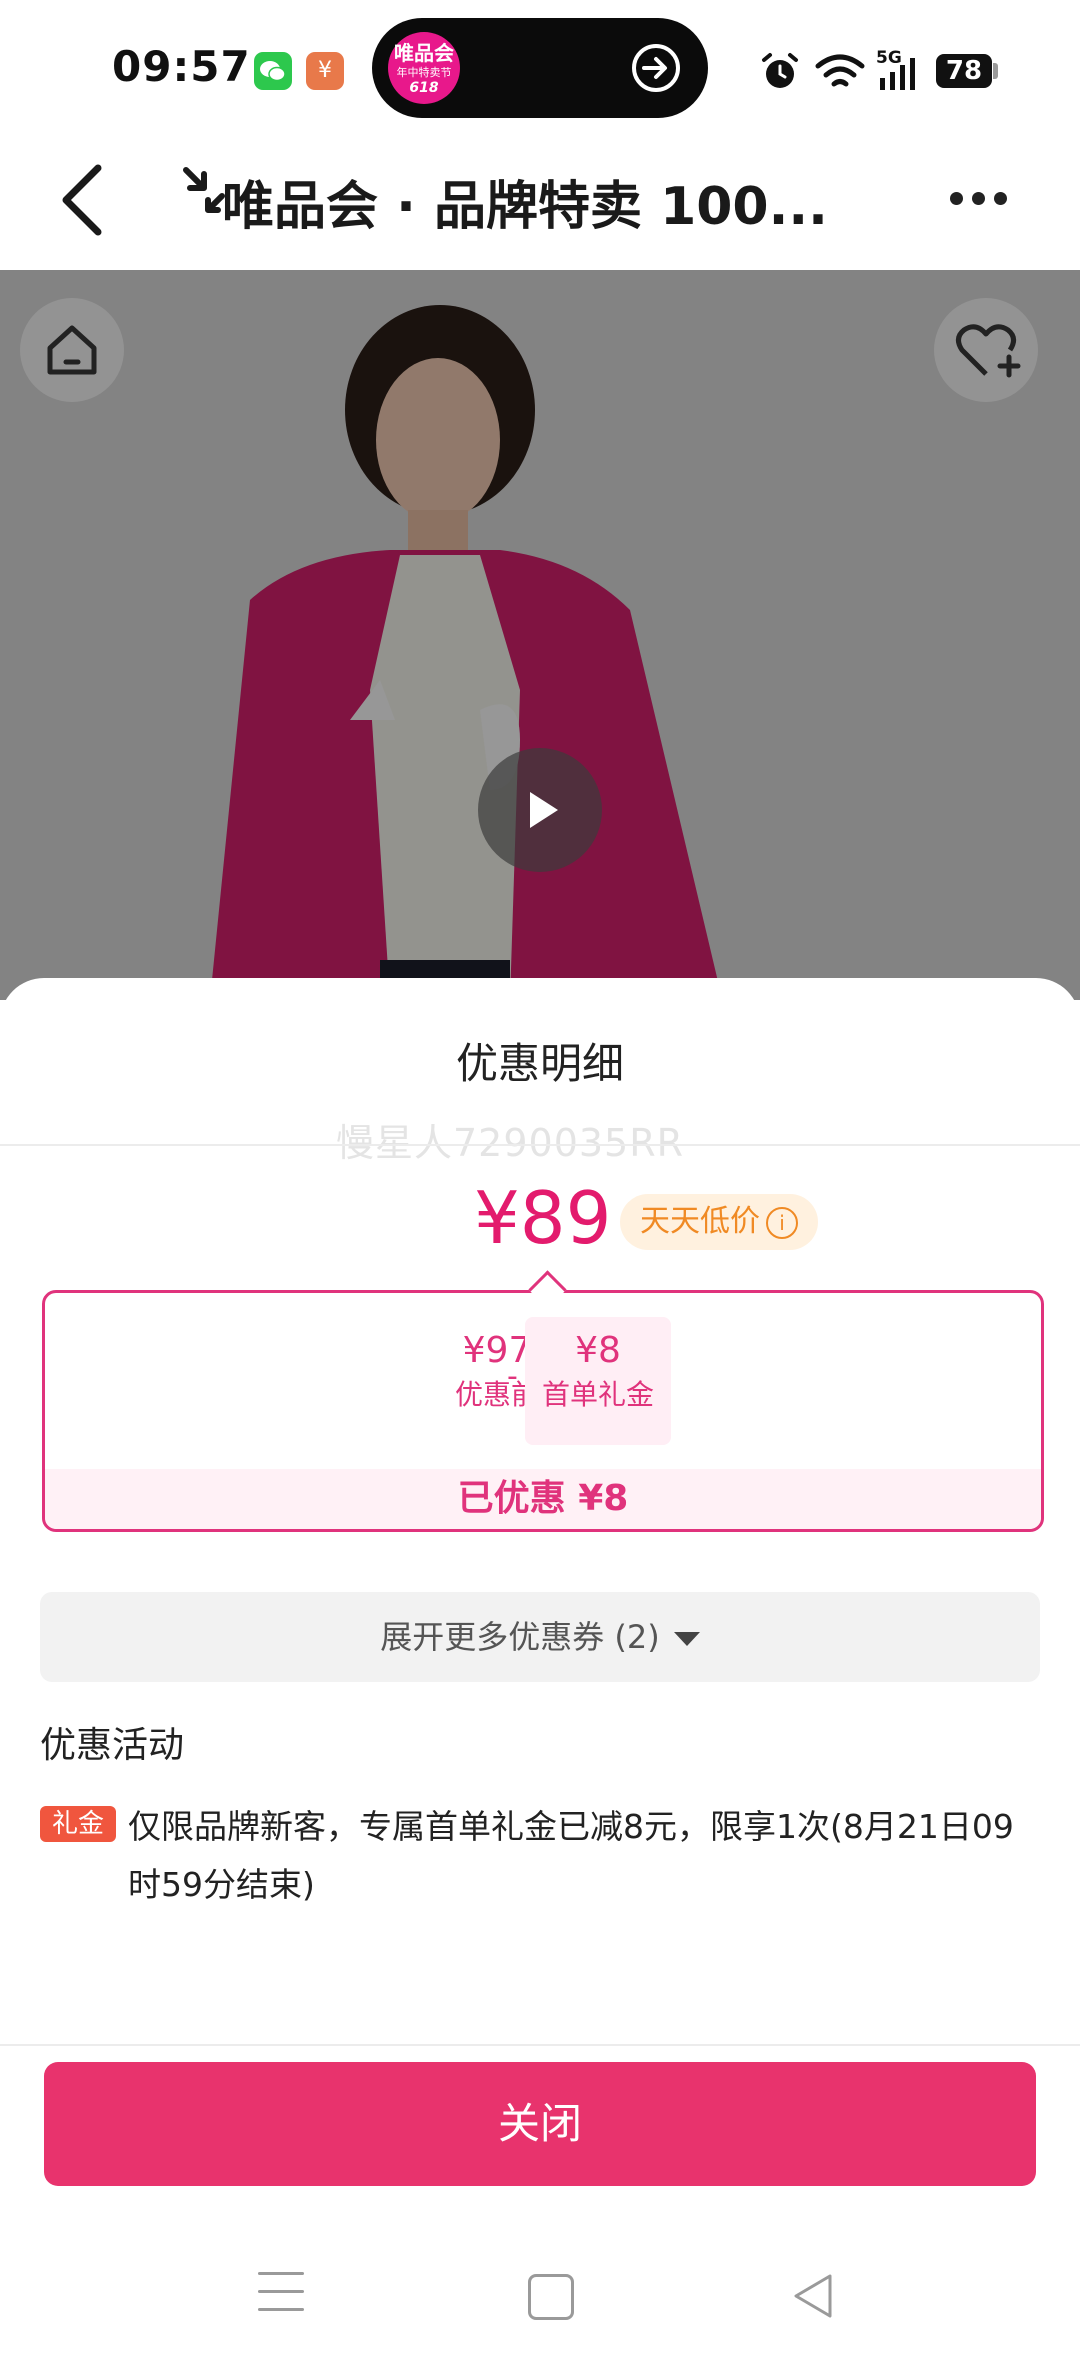 This screenshot has width=1080, height=2373. What do you see at coordinates (512, 1376) in the screenshot?
I see `minus-sign: -` at bounding box center [512, 1376].